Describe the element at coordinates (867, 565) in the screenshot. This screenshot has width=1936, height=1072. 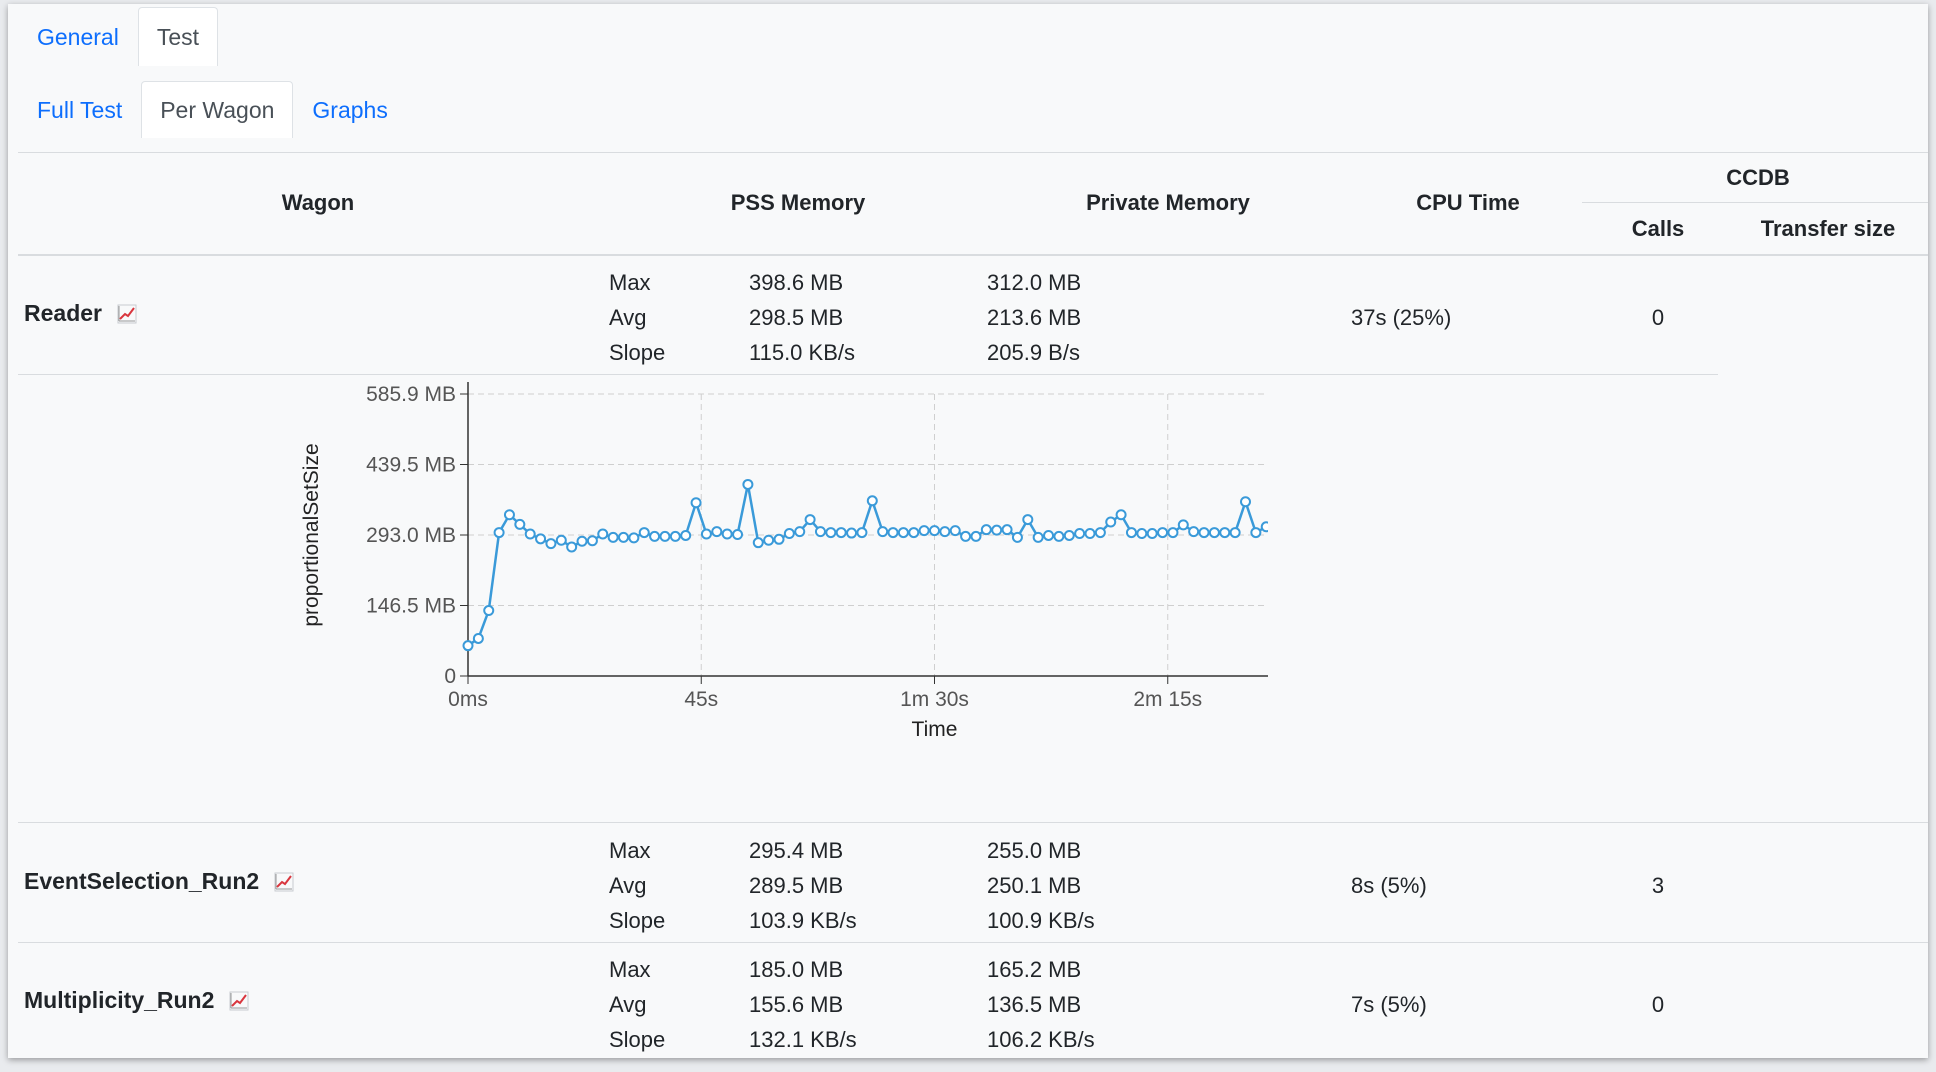
I see `series-line` at that location.